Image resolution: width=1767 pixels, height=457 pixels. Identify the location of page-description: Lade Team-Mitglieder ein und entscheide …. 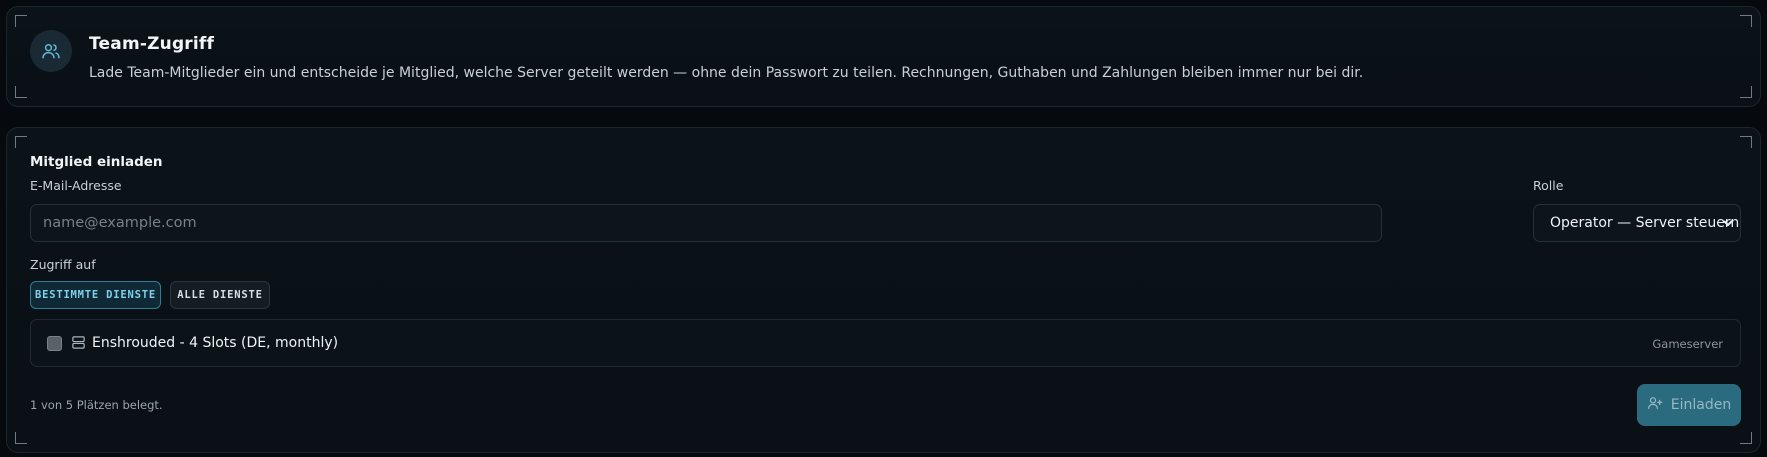
(726, 73).